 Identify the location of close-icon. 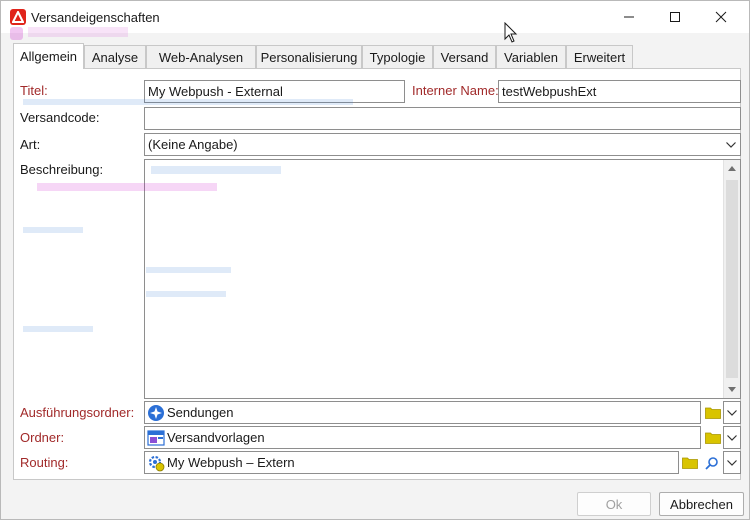
(721, 17).